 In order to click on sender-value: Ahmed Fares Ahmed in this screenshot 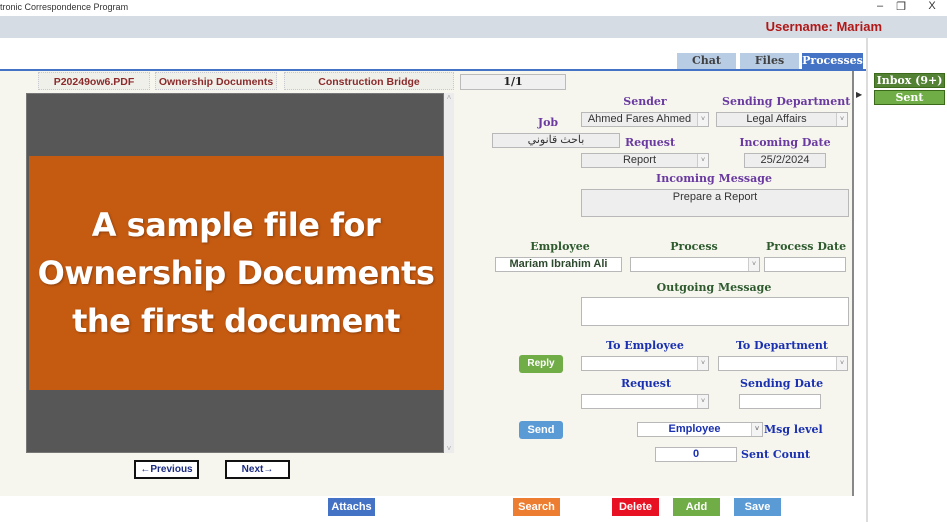, I will do `click(639, 119)`.